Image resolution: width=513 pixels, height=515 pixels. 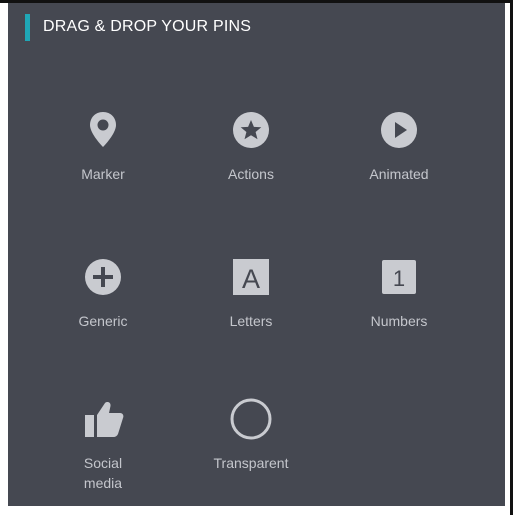 What do you see at coordinates (399, 130) in the screenshot?
I see `play-circle-icon` at bounding box center [399, 130].